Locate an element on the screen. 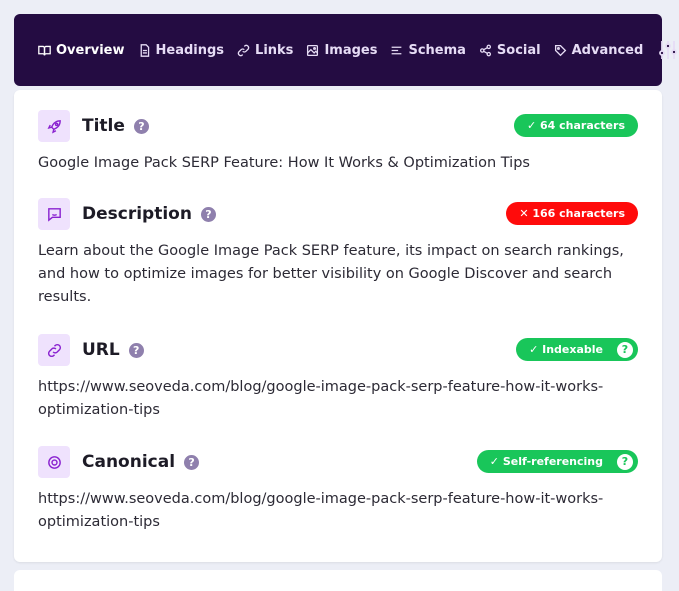 The height and width of the screenshot is (591, 679). message-square-icon is located at coordinates (54, 214).